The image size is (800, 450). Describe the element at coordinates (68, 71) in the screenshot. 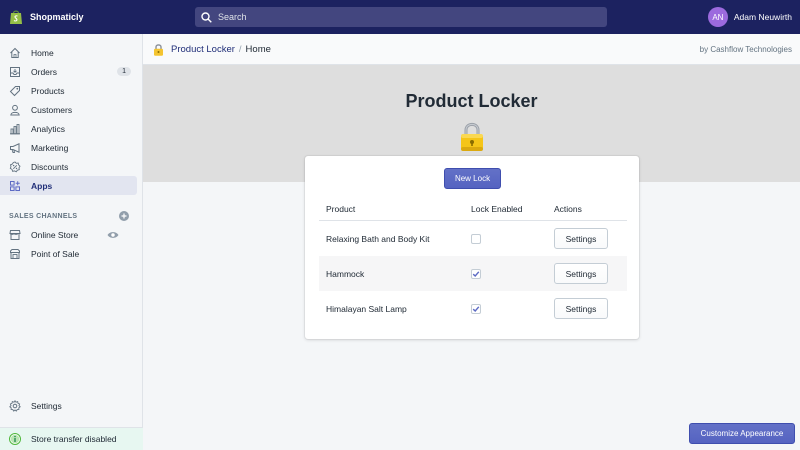

I see `sidebar-item-orders: Orders 1` at that location.